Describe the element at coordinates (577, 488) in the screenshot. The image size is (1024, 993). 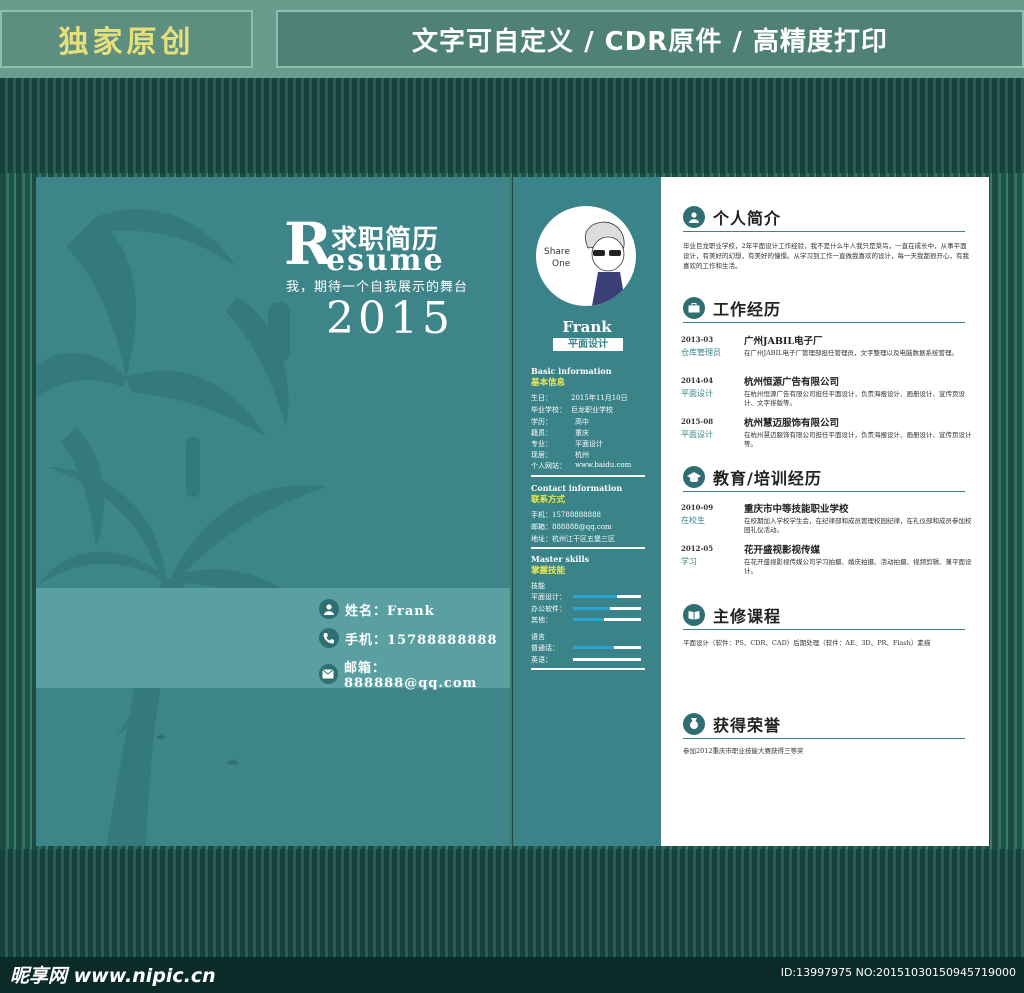
I see `contact-info-en: Contact information` at that location.